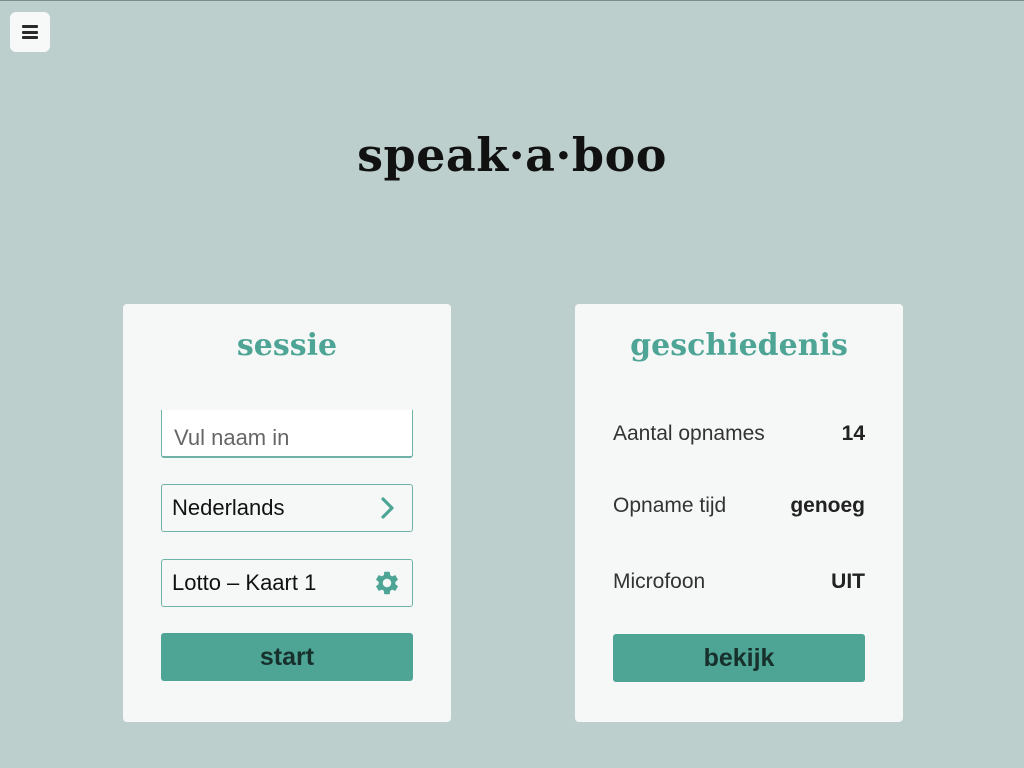 The height and width of the screenshot is (768, 1024). I want to click on stat-row-recordings: Aantal opnames 14, so click(739, 434).